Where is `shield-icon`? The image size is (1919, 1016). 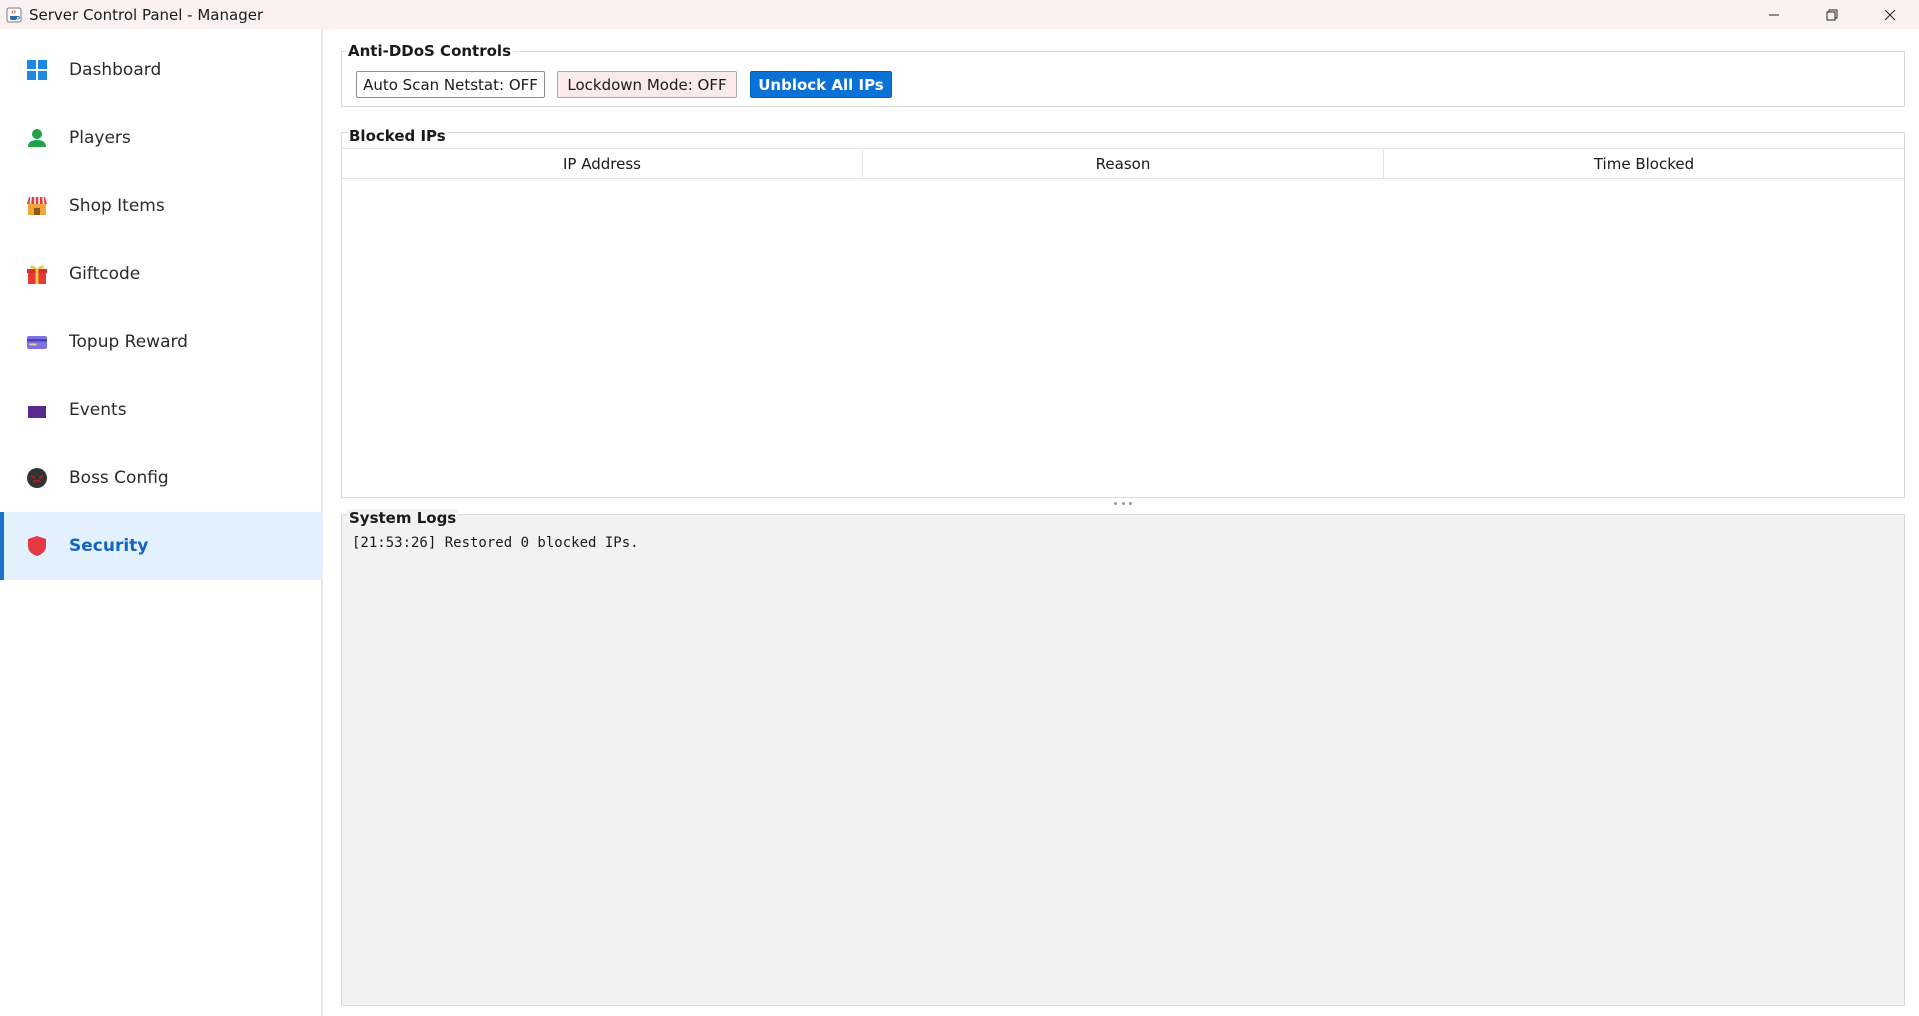
shield-icon is located at coordinates (37, 546).